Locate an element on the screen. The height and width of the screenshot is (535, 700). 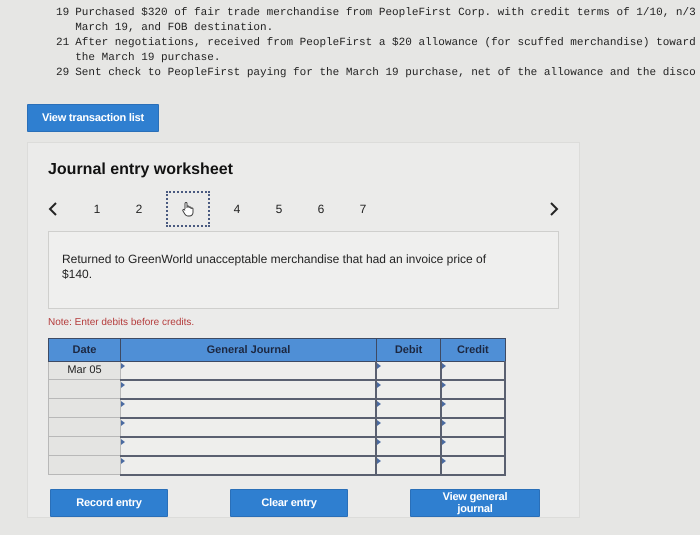
problem-text: After negotiations, received from PeopleFirst a $20 allowance (for scuffed merchandise) toward is located at coordinates (385, 43).